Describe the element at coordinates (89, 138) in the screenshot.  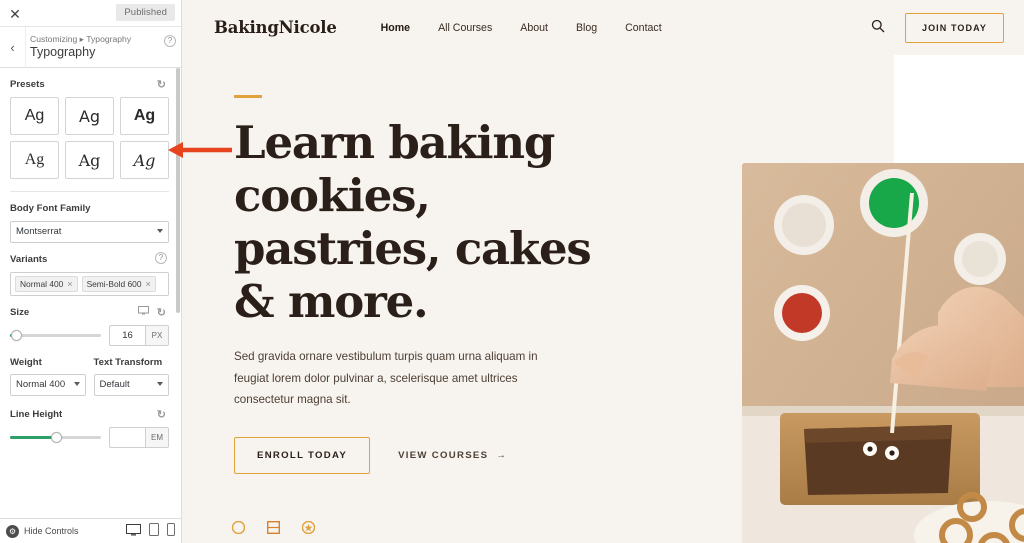
I see `presets-grid: Ag Ag Ag Ag Ag Ag` at that location.